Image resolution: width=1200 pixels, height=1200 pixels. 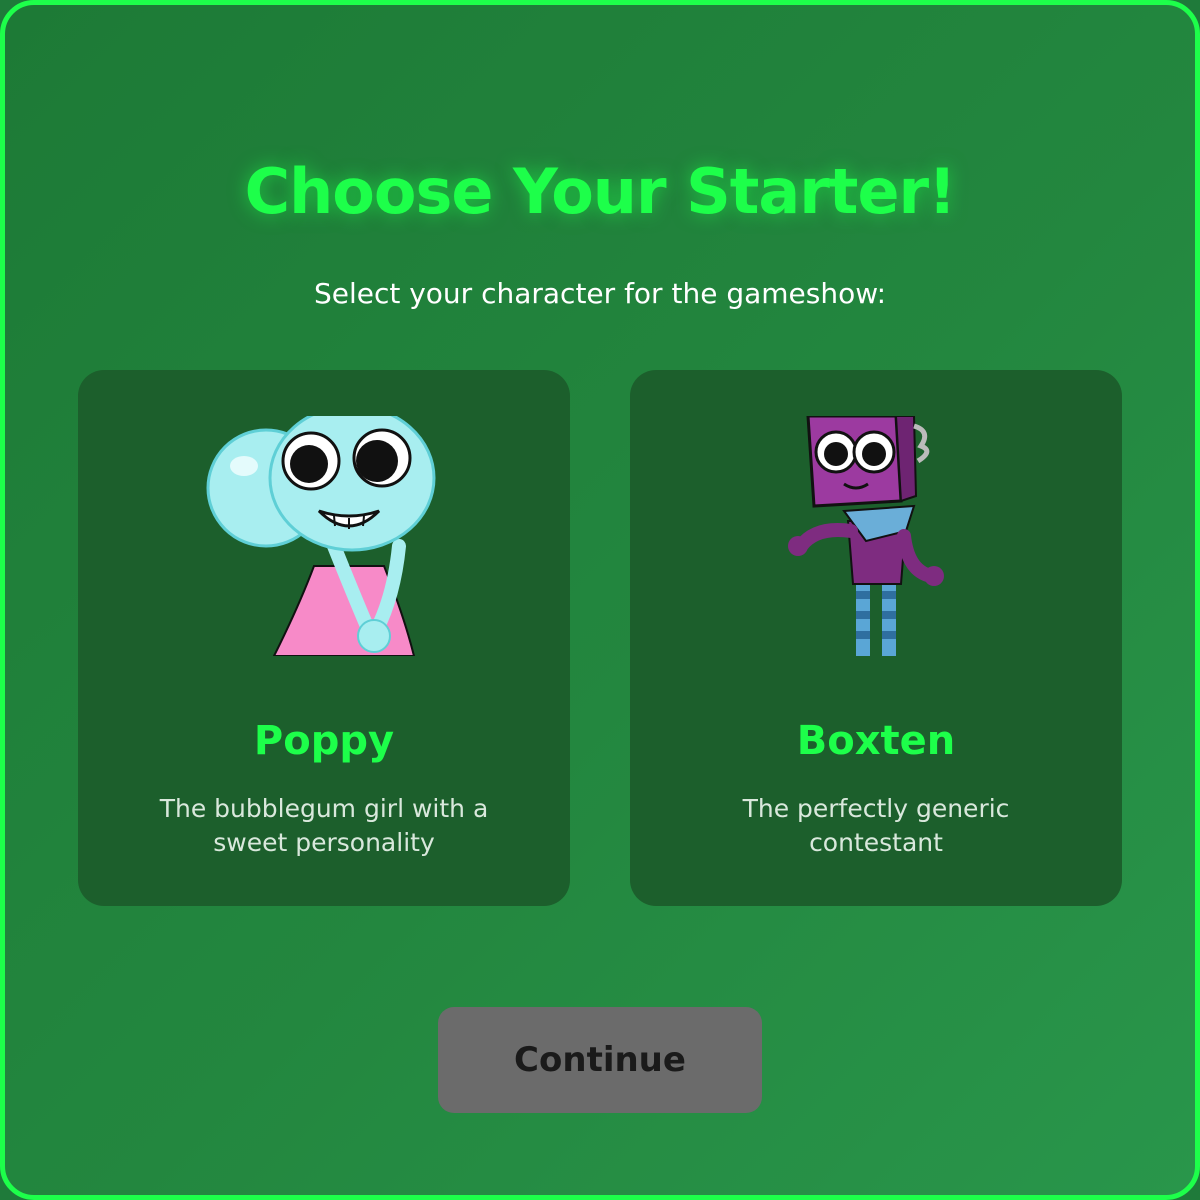 I want to click on character-description: The perfectly generic contestant, so click(x=876, y=825).